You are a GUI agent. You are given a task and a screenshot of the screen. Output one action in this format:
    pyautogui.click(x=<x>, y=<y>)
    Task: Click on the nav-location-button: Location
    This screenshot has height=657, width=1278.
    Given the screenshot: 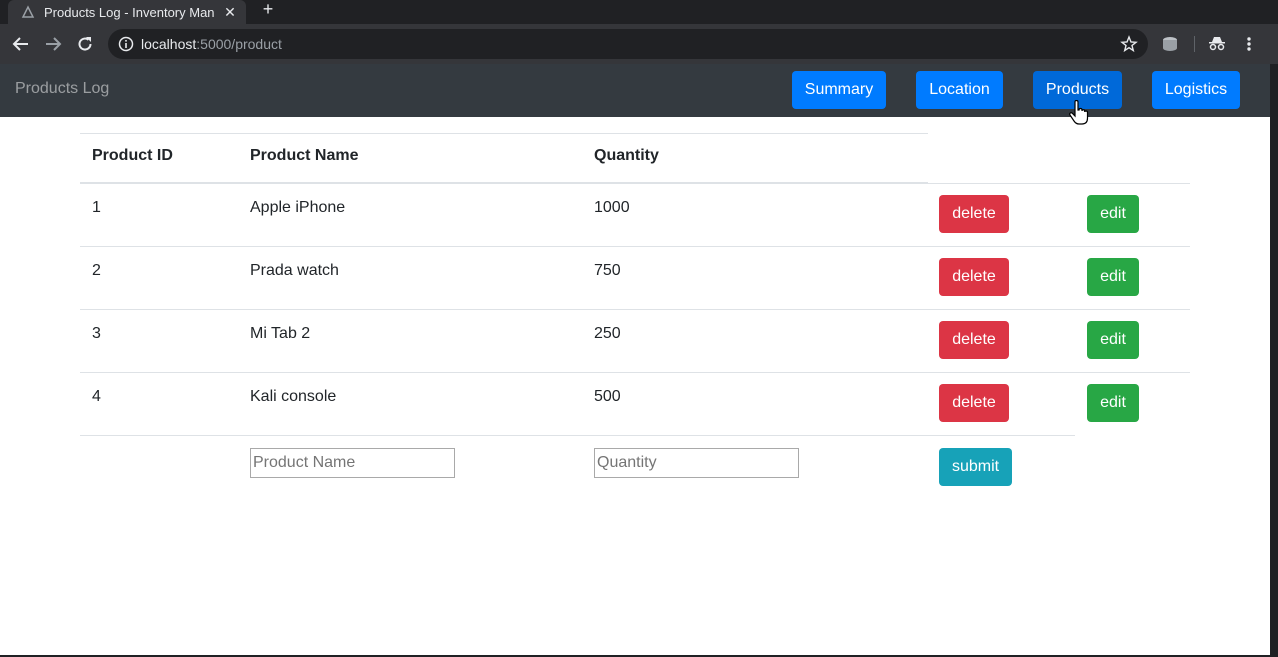 What is the action you would take?
    pyautogui.click(x=959, y=90)
    